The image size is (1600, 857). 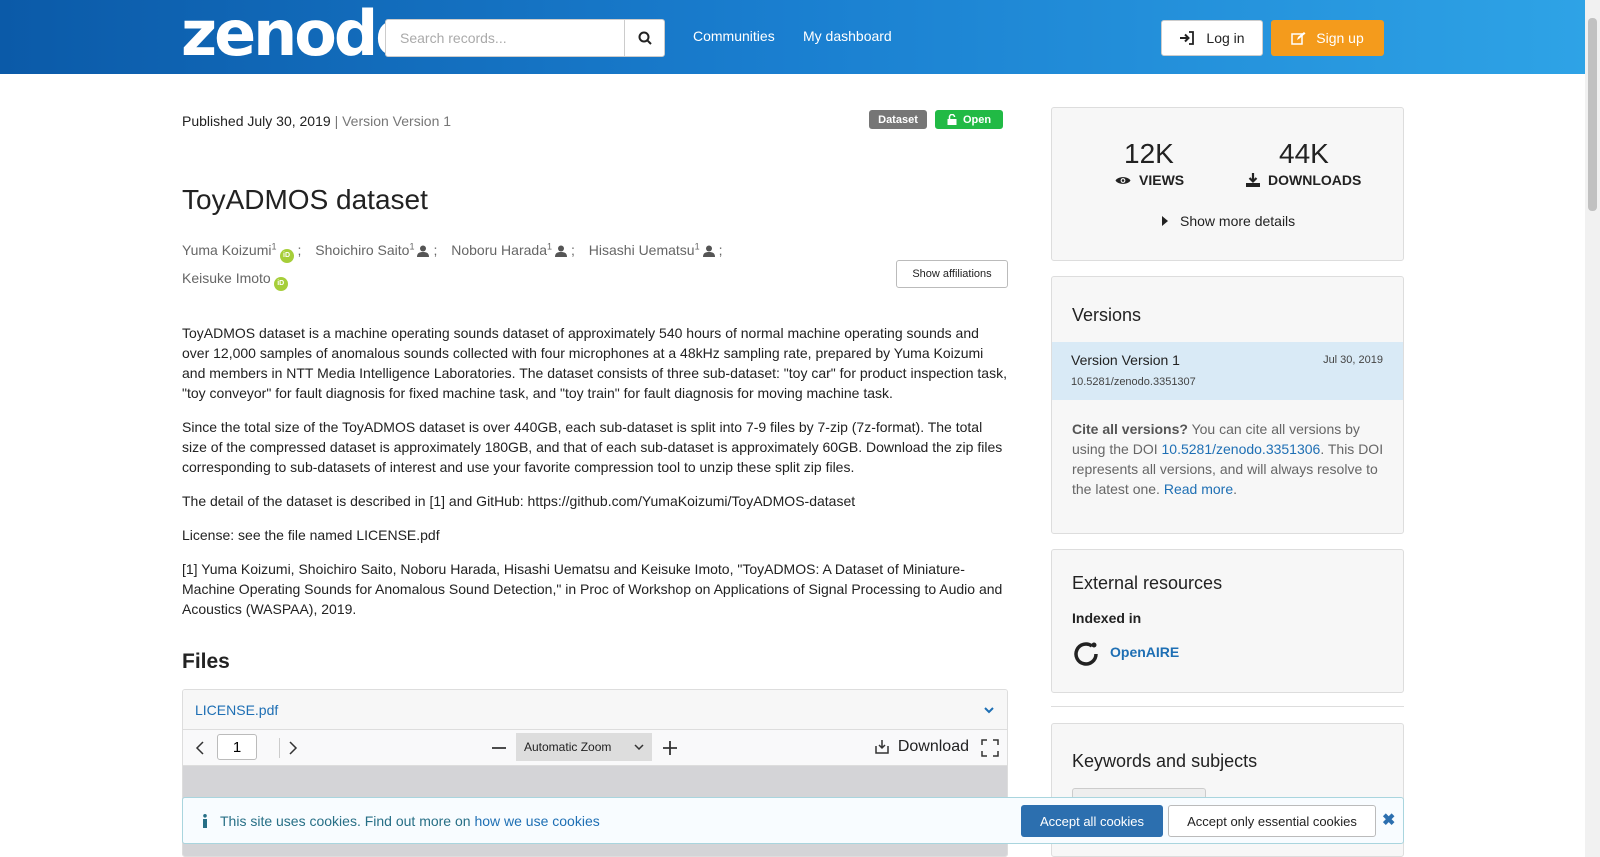 I want to click on versions-heading: Versions, so click(x=1107, y=315).